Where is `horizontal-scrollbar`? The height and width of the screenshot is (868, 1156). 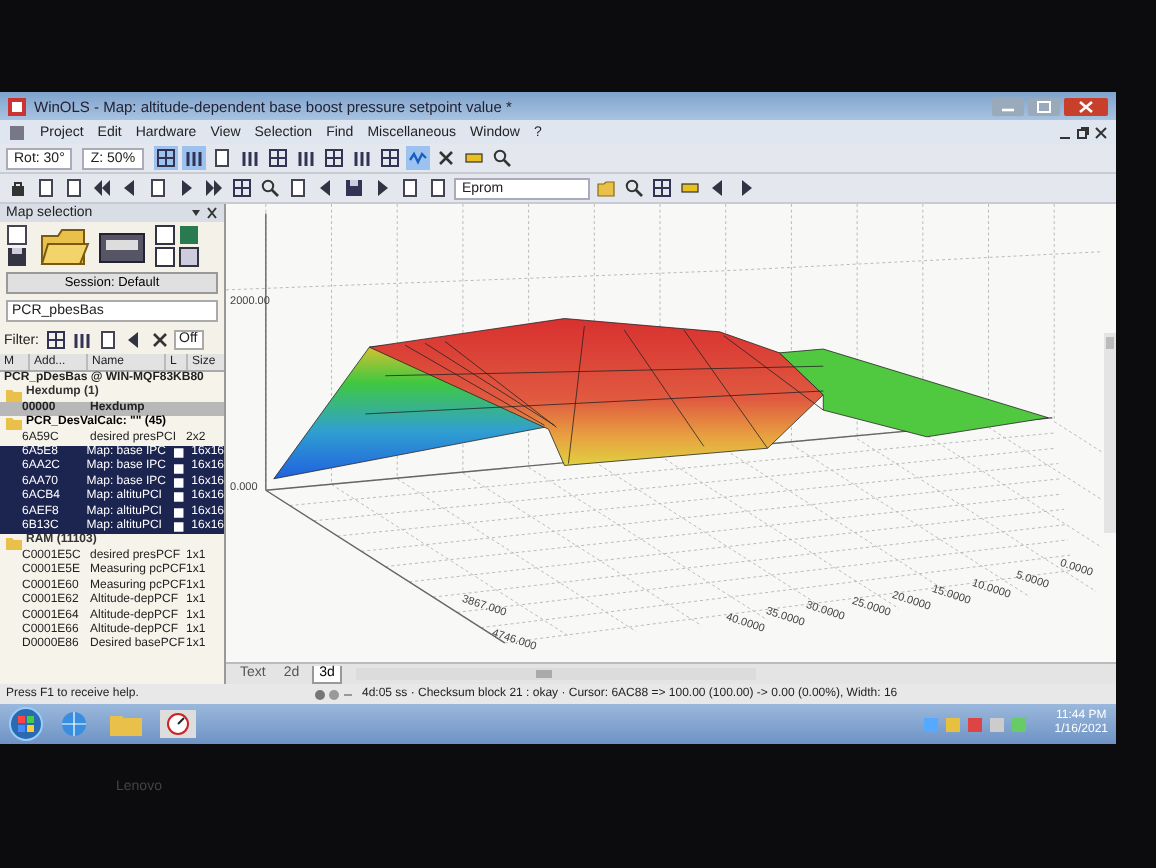
horizontal-scrollbar is located at coordinates (556, 674).